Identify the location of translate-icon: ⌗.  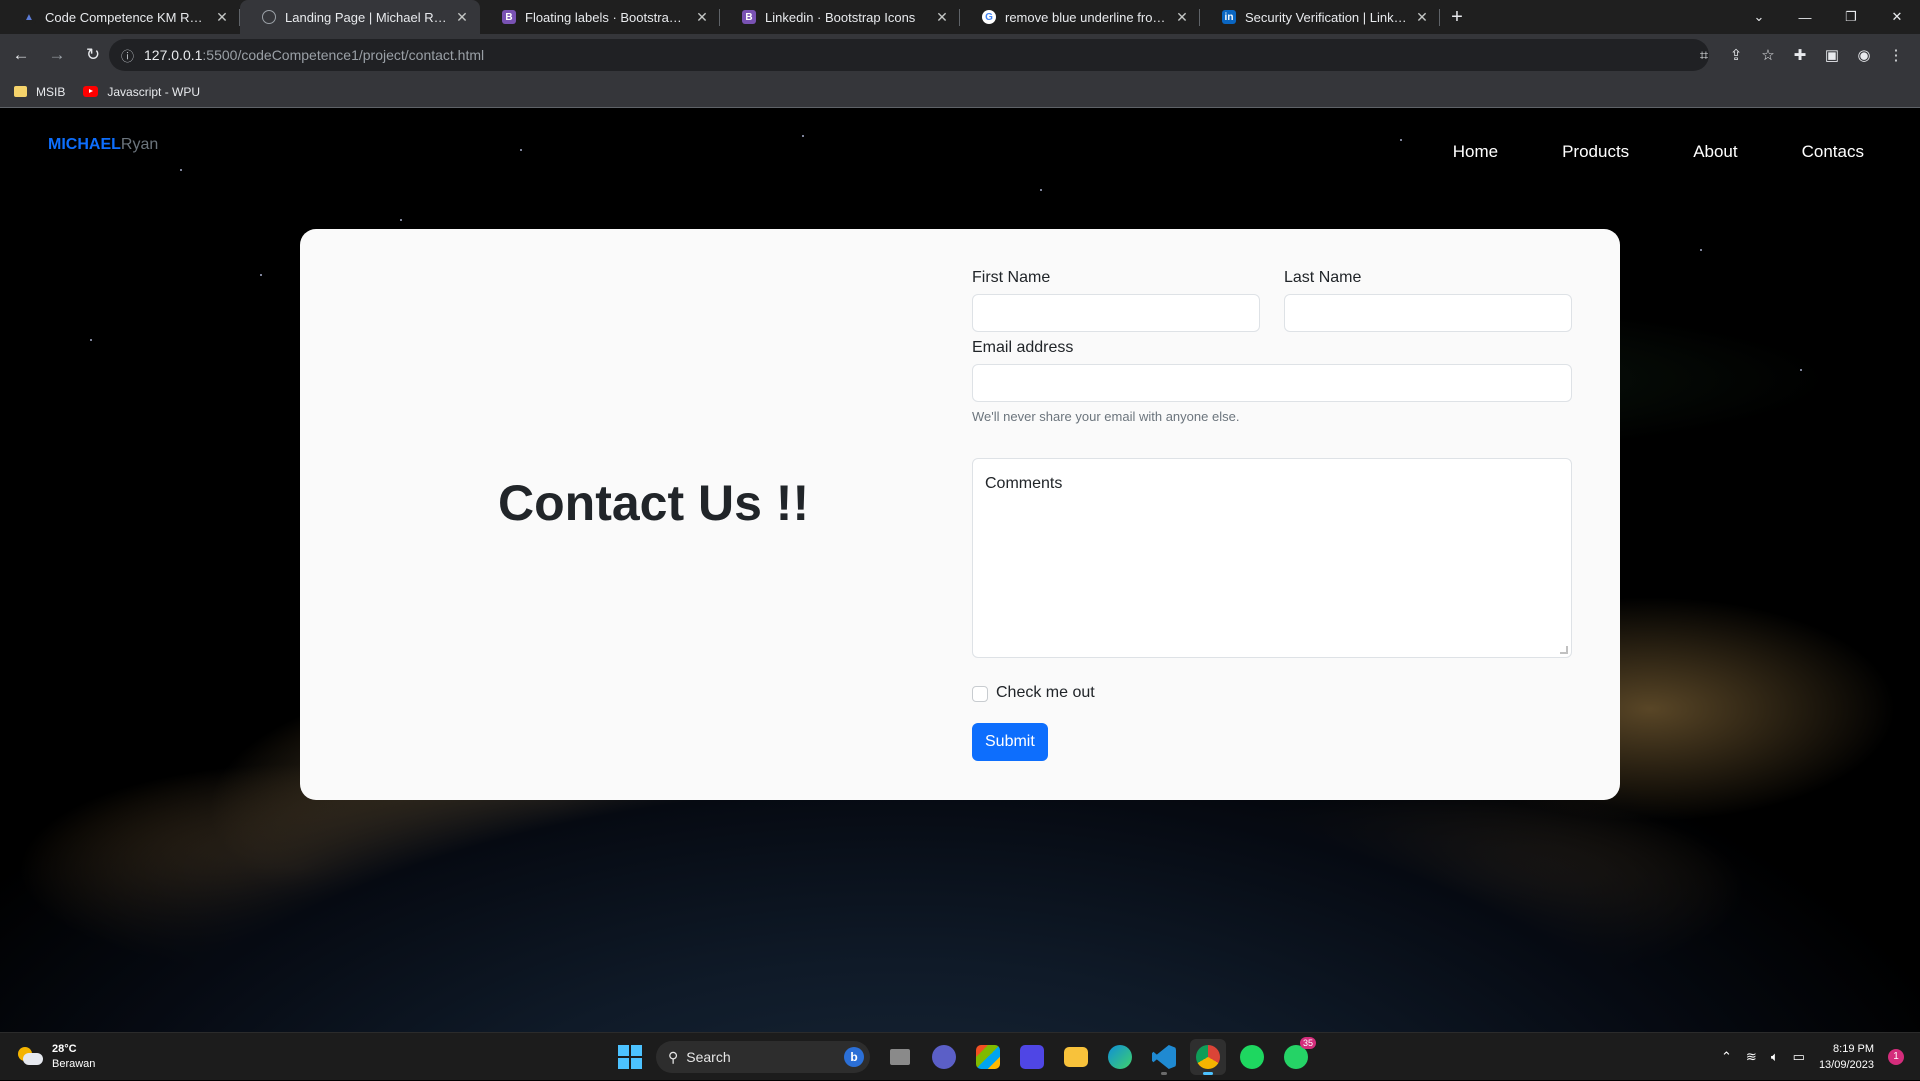
(1704, 55).